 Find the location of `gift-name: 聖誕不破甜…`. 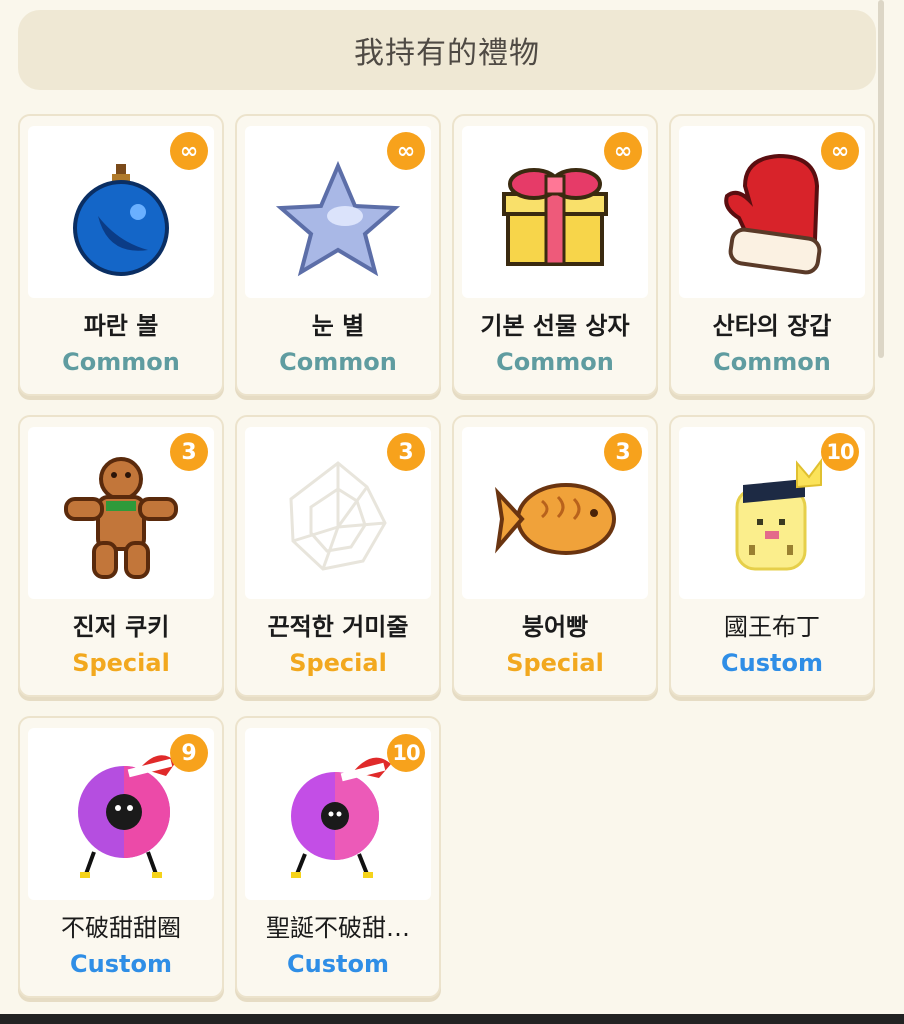

gift-name: 聖誕不破甜… is located at coordinates (338, 928).